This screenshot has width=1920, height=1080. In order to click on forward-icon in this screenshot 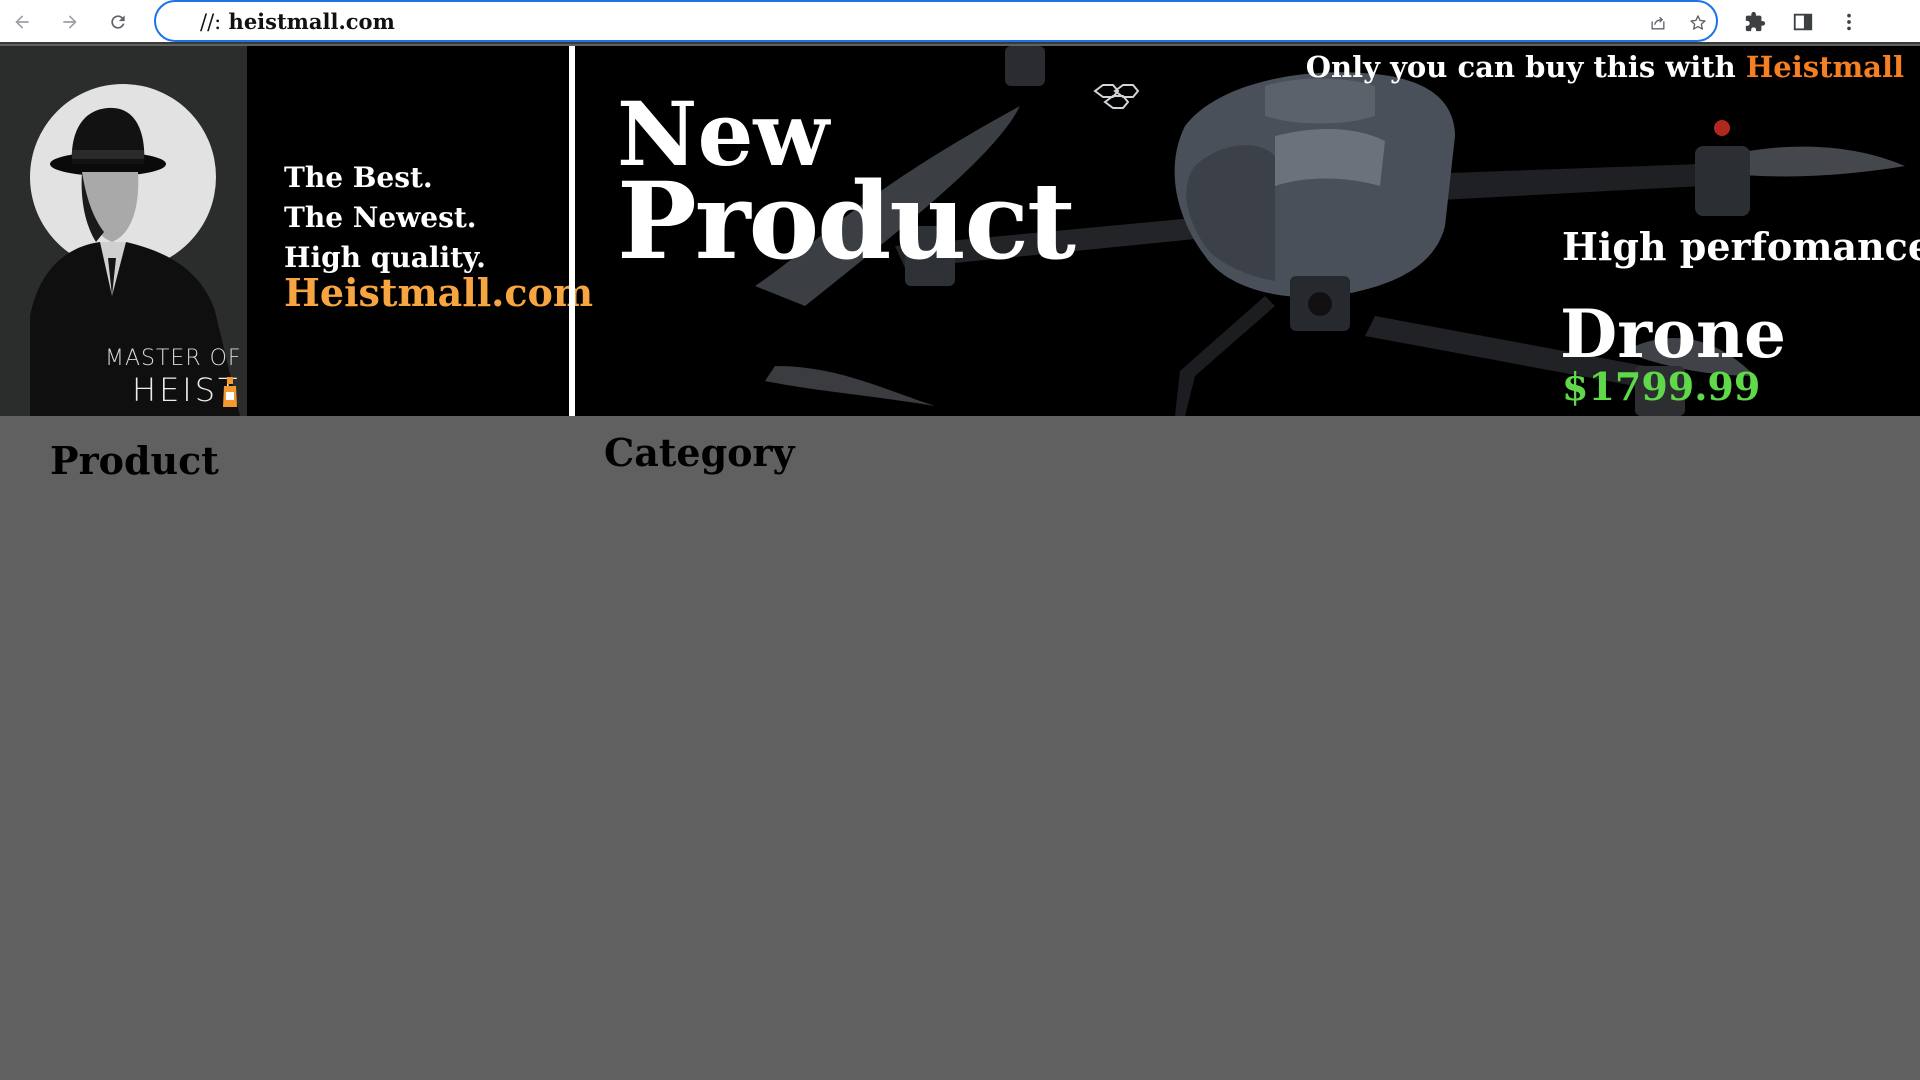, I will do `click(70, 22)`.